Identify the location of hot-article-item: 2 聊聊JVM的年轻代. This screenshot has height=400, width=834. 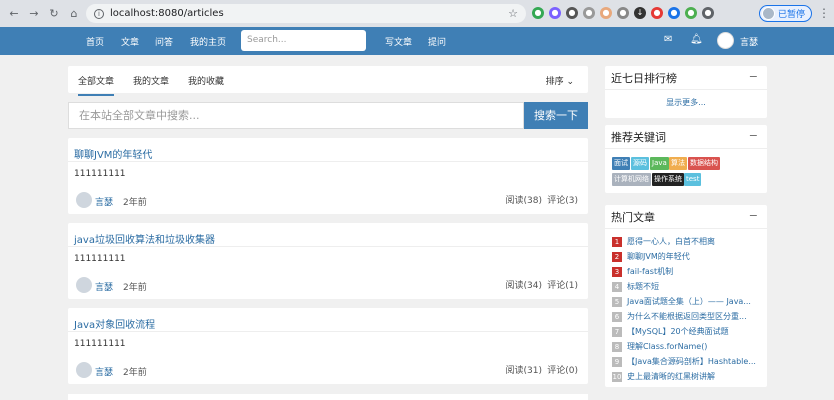
(651, 257).